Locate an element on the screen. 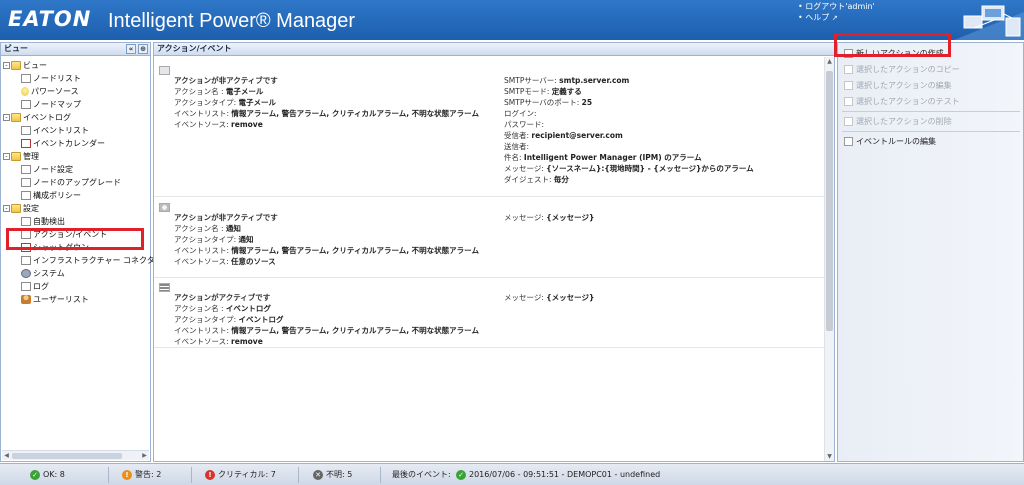 This screenshot has width=1024, height=485. tree-item: パワーソース is located at coordinates (76, 91).